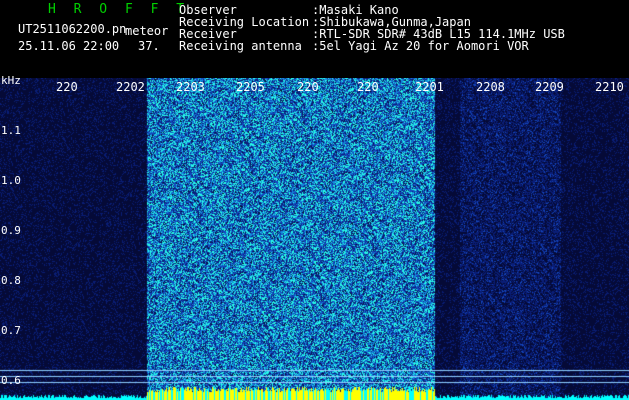  What do you see at coordinates (11, 80) in the screenshot?
I see `y-axis-unit: kHz` at bounding box center [11, 80].